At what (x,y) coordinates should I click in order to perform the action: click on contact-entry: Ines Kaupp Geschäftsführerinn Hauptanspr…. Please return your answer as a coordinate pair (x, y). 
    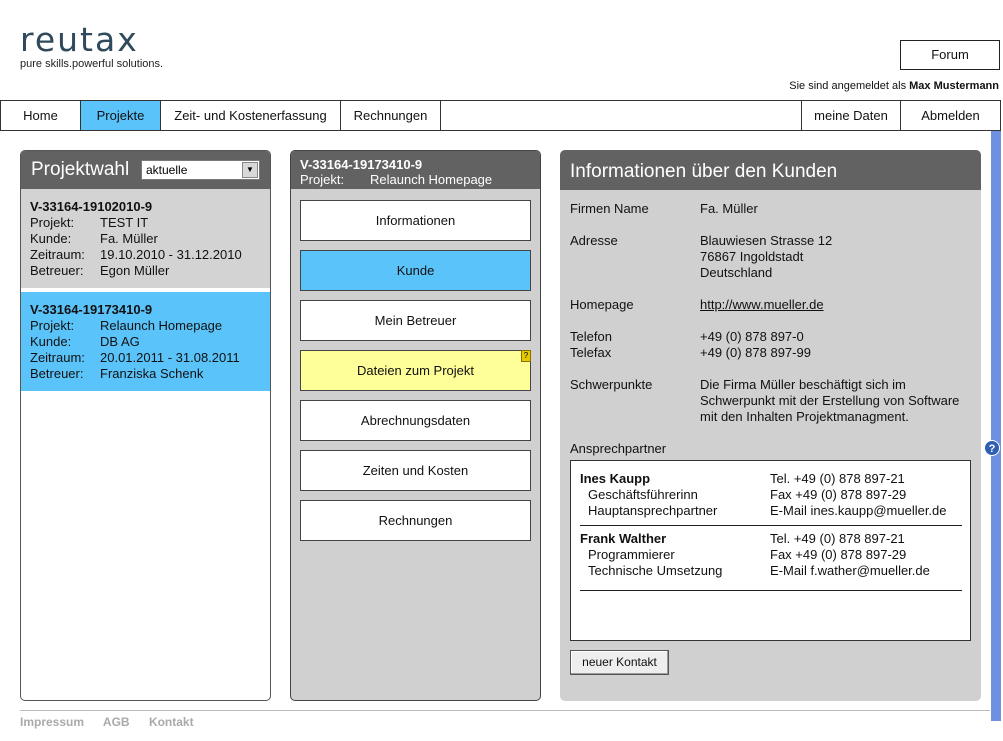
    Looking at the image, I should click on (771, 495).